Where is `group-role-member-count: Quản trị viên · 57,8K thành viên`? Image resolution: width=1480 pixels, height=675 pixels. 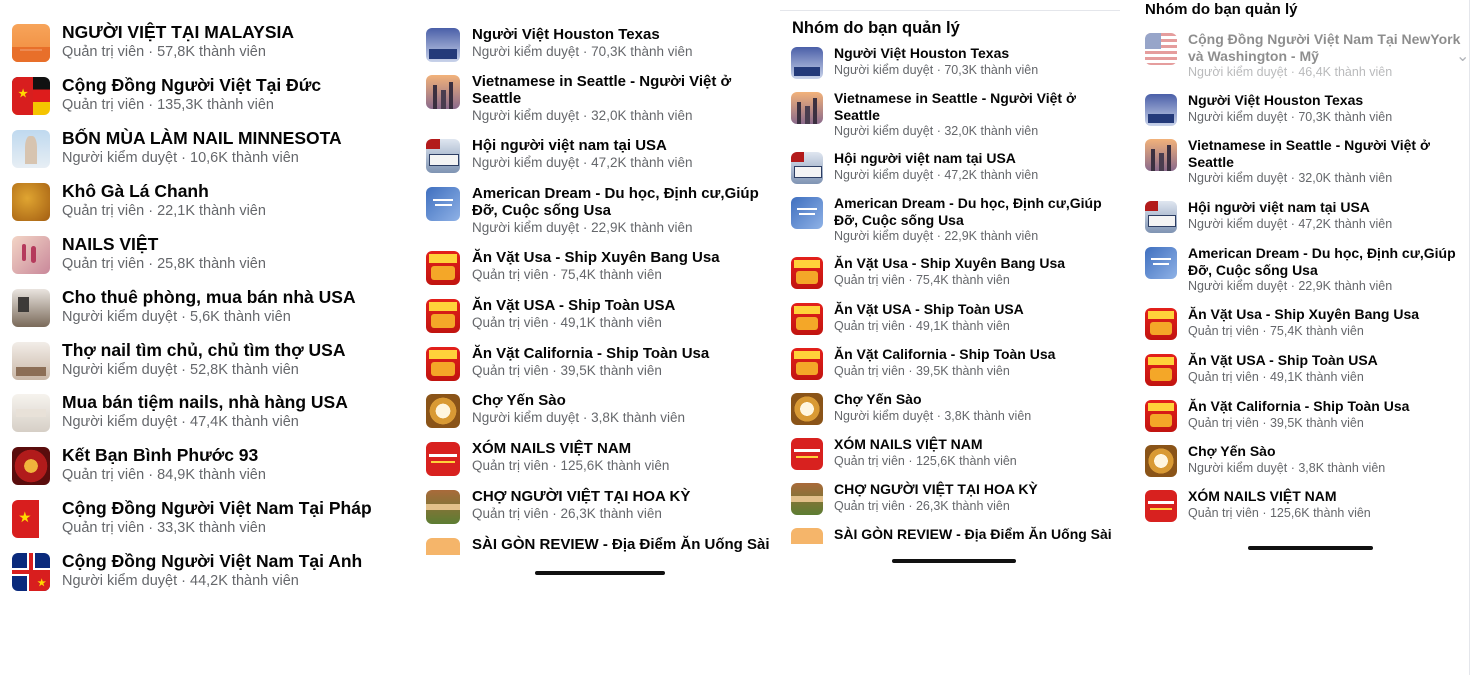
group-role-member-count: Quản trị viên · 57,8K thành viên is located at coordinates (164, 52).